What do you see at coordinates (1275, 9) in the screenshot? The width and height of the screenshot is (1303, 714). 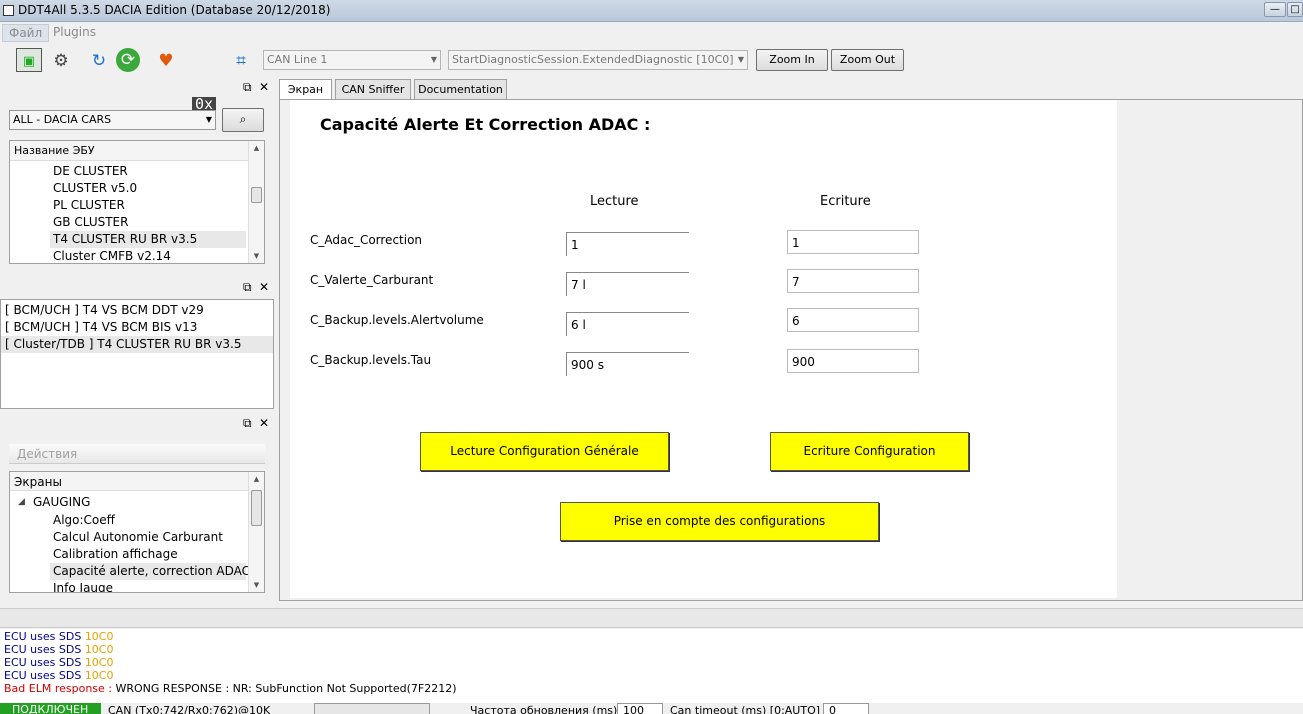 I see `minimize-button: —` at bounding box center [1275, 9].